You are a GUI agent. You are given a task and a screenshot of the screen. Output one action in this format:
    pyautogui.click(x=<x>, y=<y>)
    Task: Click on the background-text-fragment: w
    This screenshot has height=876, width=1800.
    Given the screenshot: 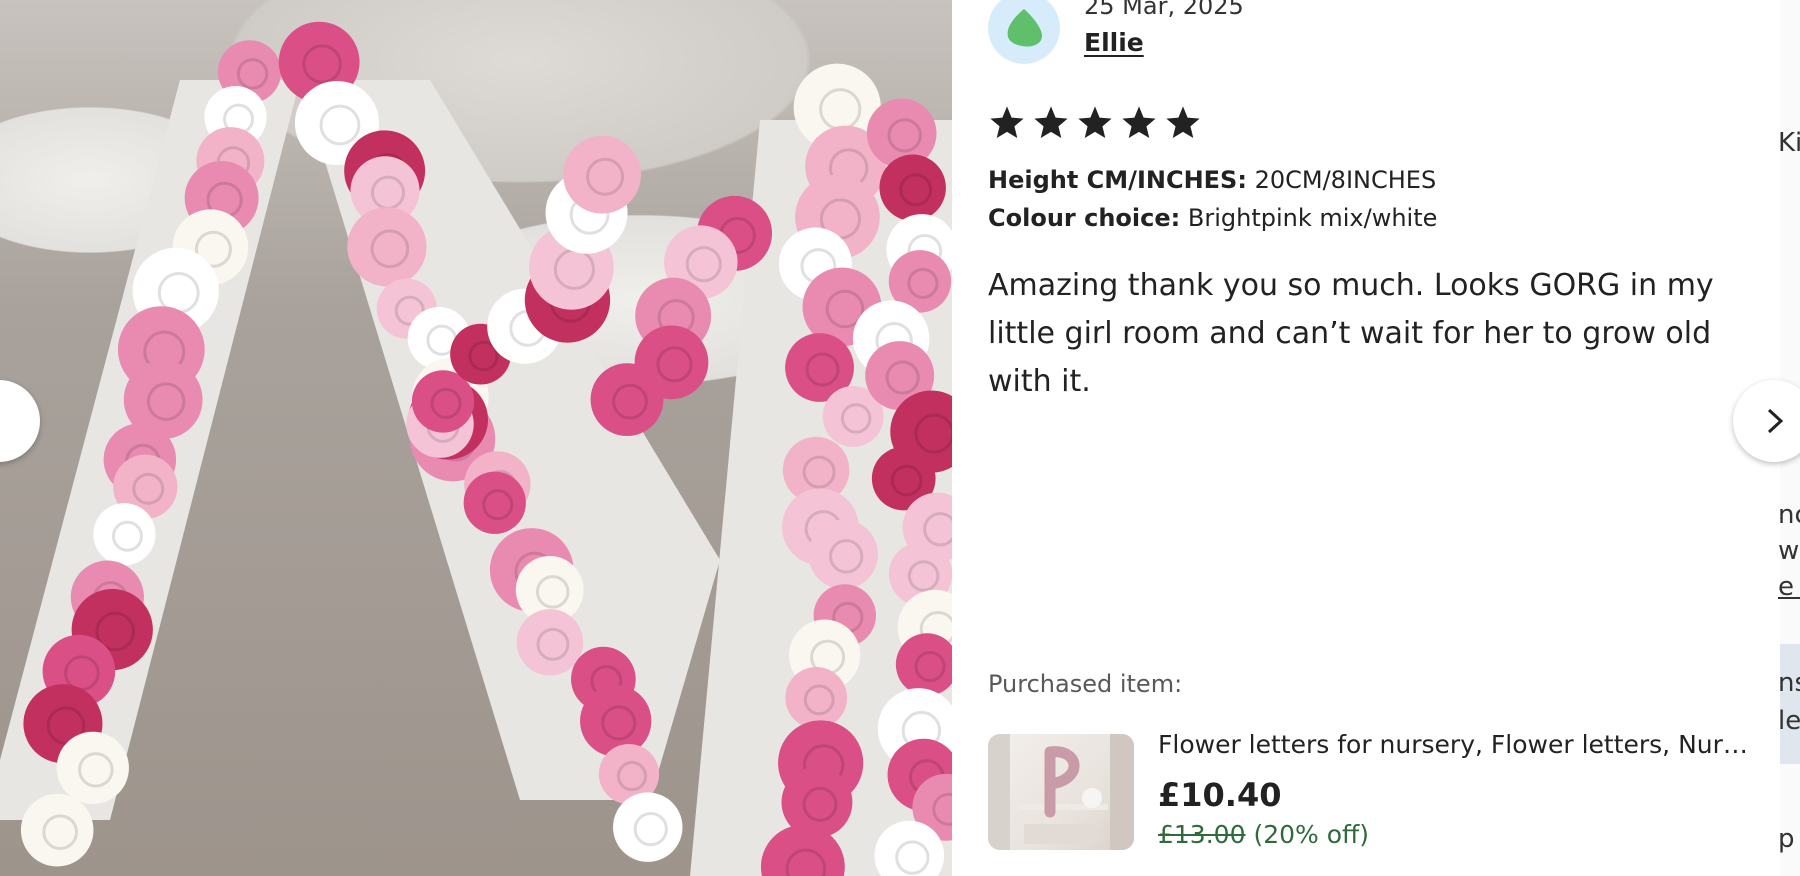 What is the action you would take?
    pyautogui.click(x=1789, y=551)
    